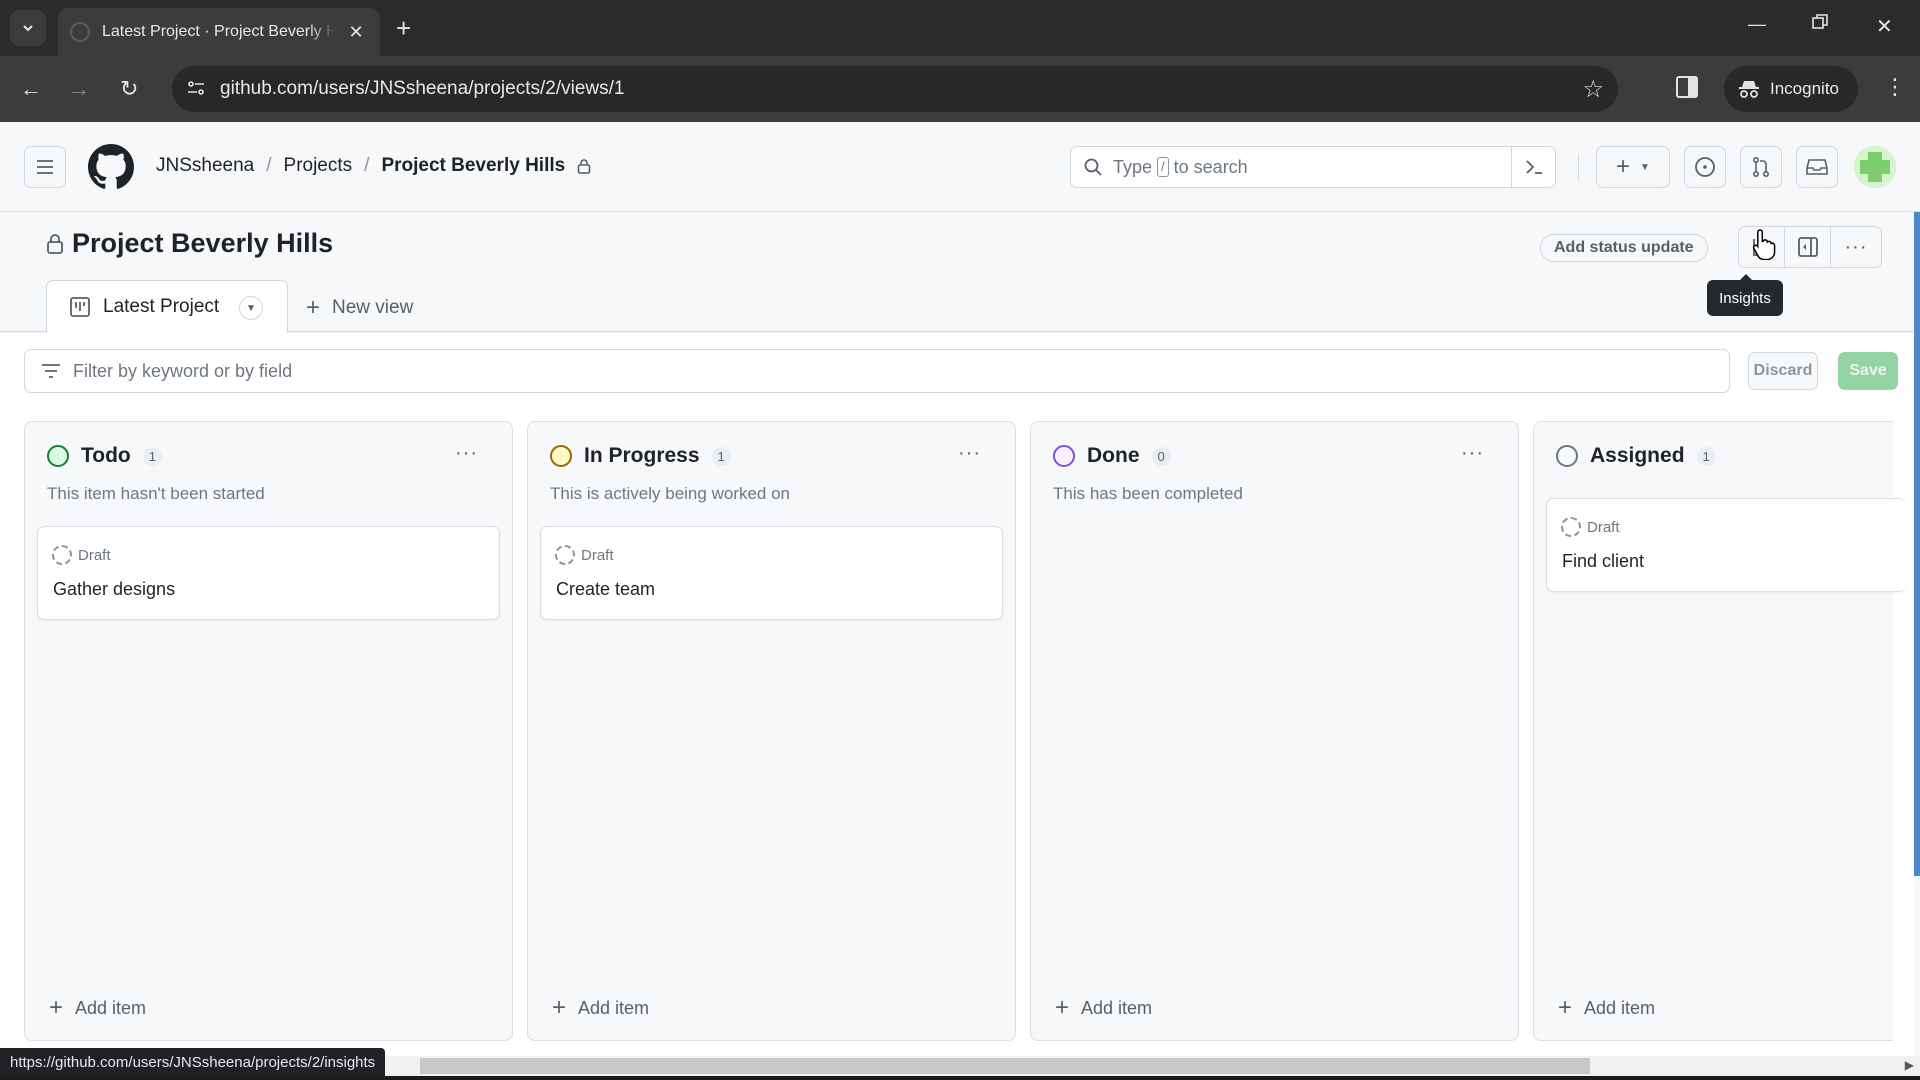 The height and width of the screenshot is (1080, 1920). Describe the element at coordinates (129, 89) in the screenshot. I see `reload-icon: ↻` at that location.